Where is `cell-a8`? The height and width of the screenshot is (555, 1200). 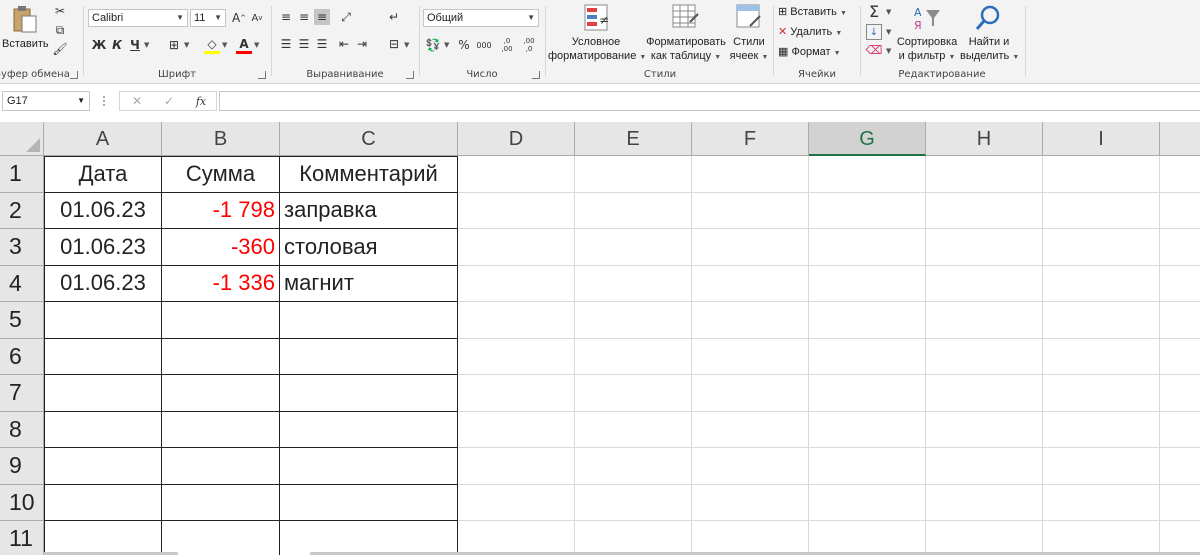 cell-a8 is located at coordinates (103, 429).